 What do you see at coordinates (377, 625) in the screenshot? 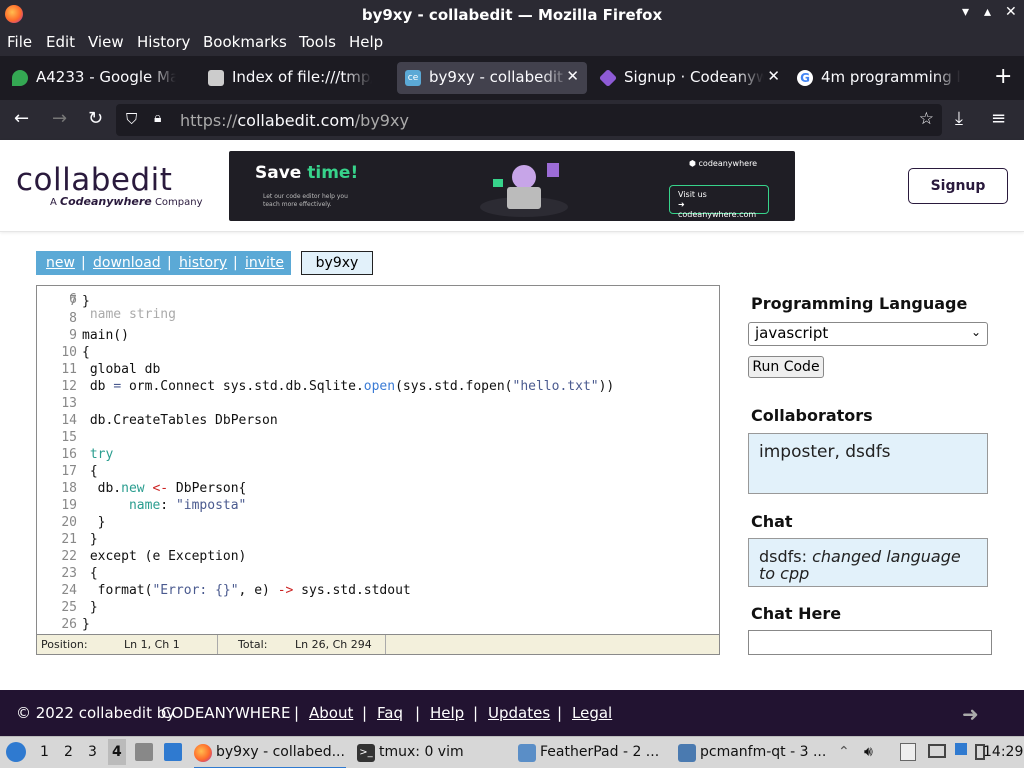
I see `code-line: 26}` at bounding box center [377, 625].